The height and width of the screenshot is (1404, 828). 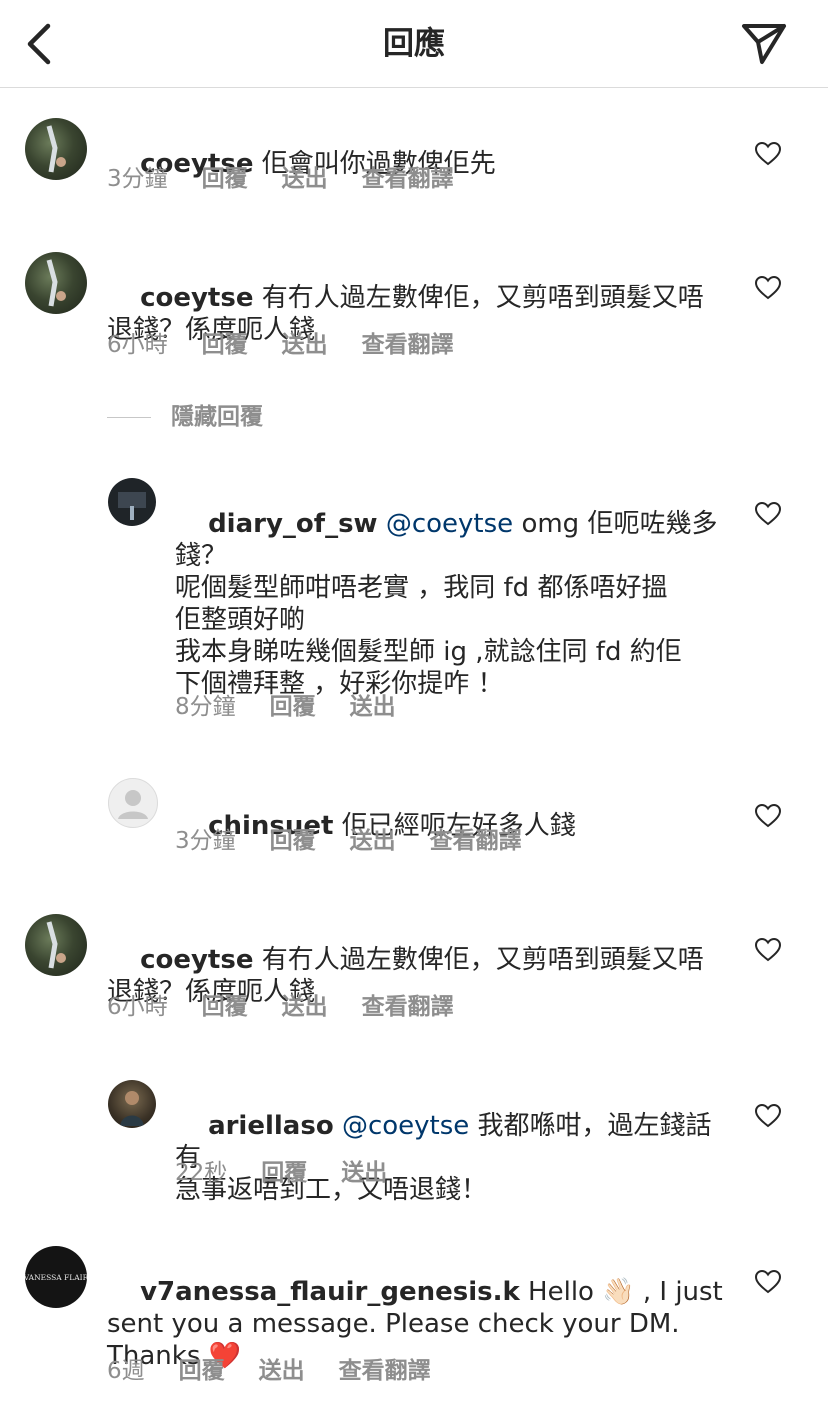 What do you see at coordinates (201, 1173) in the screenshot?
I see `timestamp: 22秒` at bounding box center [201, 1173].